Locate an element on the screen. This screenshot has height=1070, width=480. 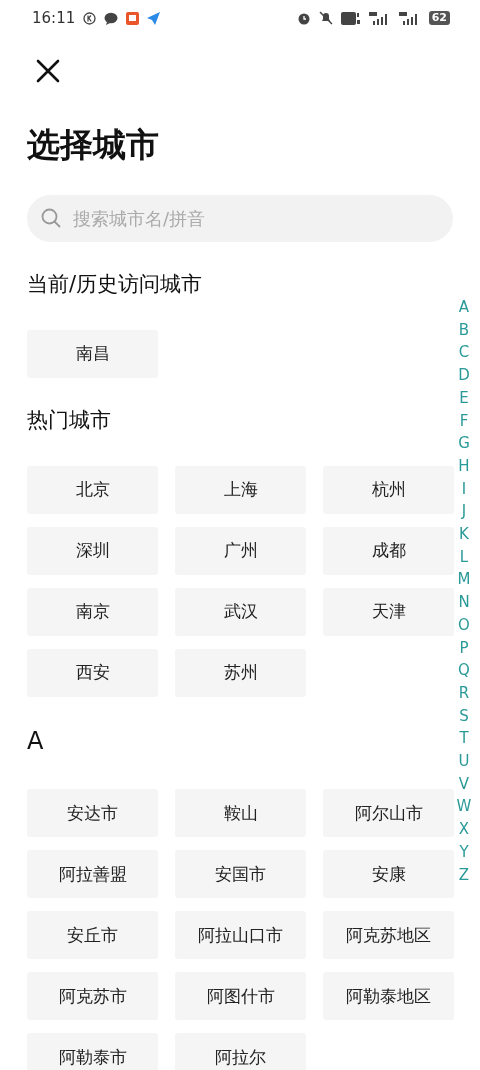
city-button: 武汉 is located at coordinates (240, 612).